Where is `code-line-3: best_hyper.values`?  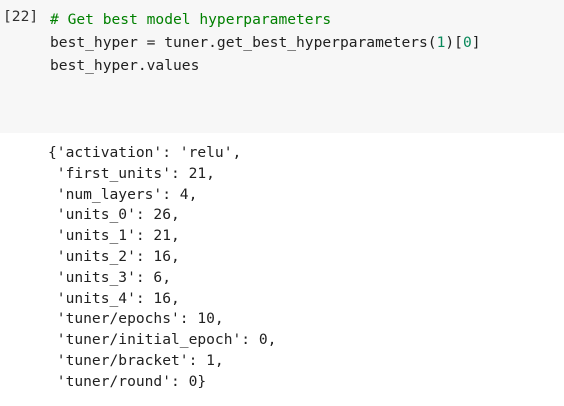
code-line-3: best_hyper.values is located at coordinates (265, 65).